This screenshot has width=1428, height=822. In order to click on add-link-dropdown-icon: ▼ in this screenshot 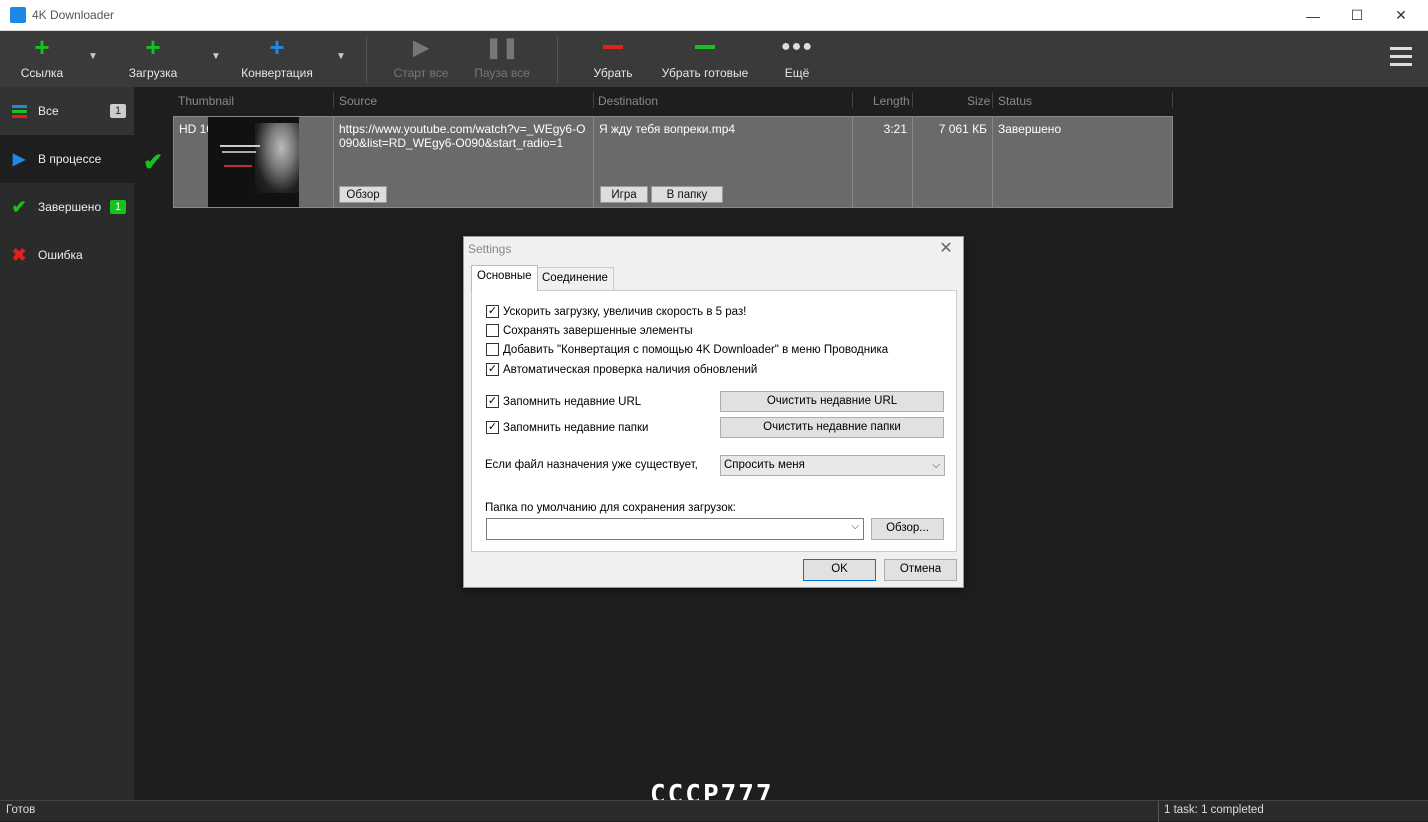, I will do `click(93, 59)`.